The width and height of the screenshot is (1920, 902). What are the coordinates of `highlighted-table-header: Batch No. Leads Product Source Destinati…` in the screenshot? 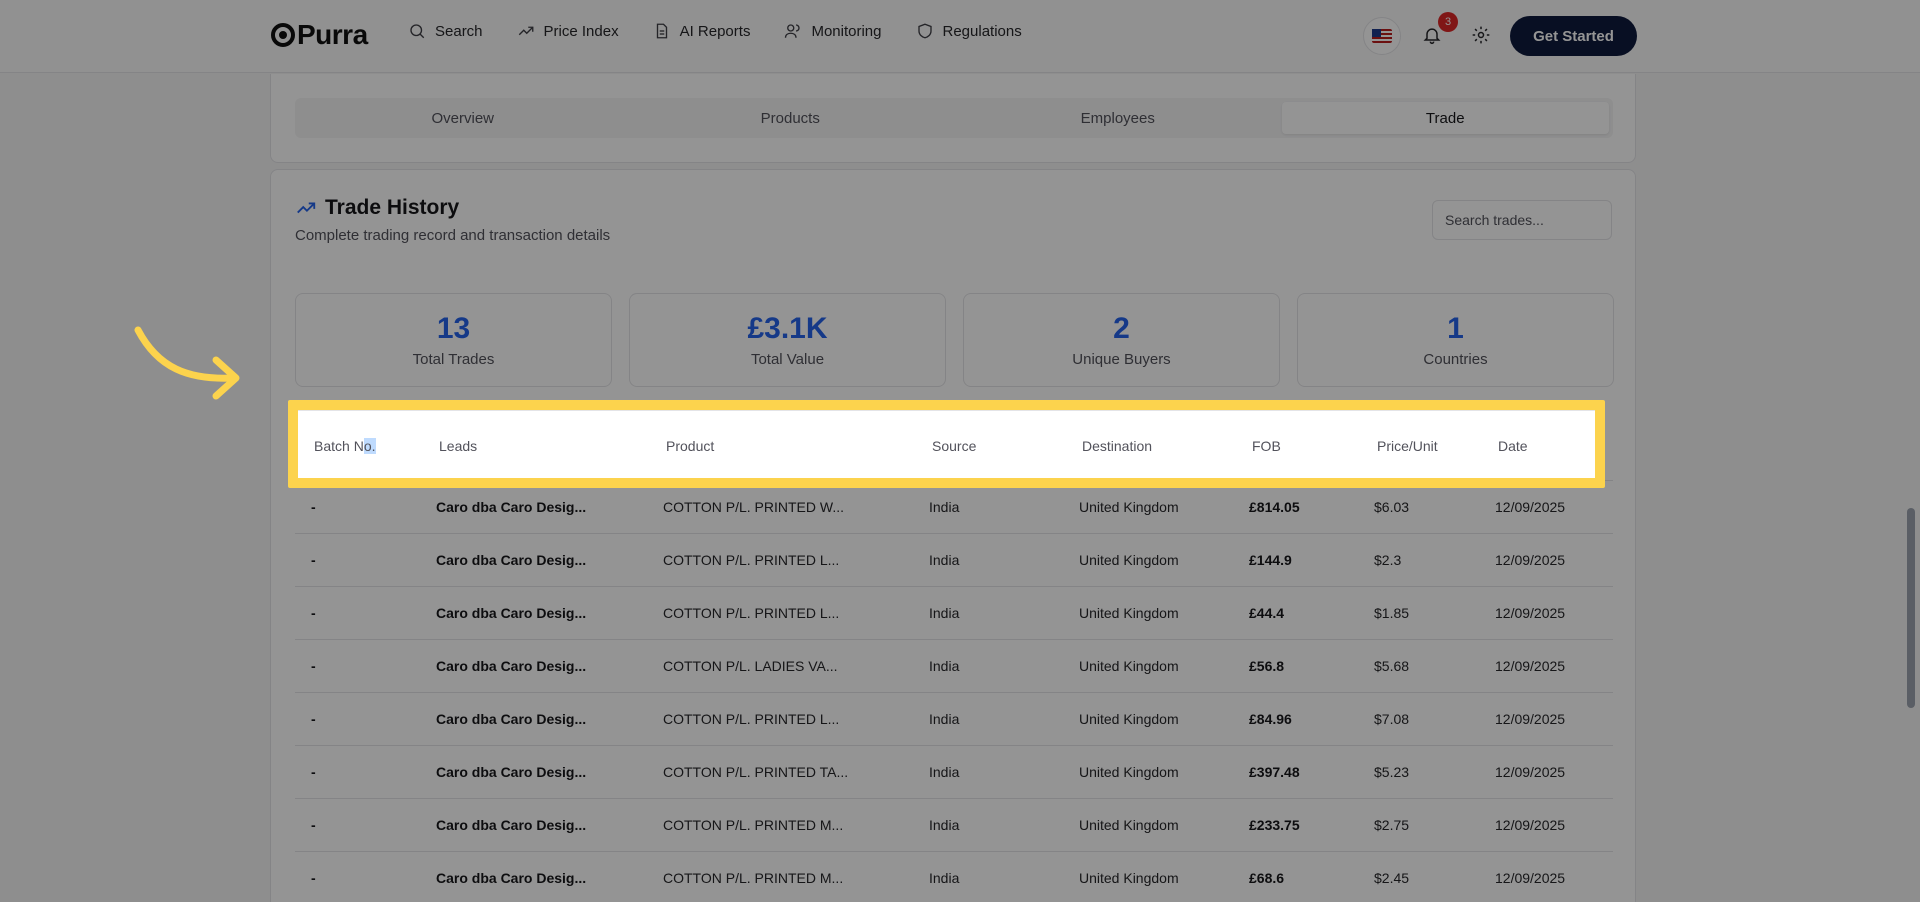 It's located at (947, 445).